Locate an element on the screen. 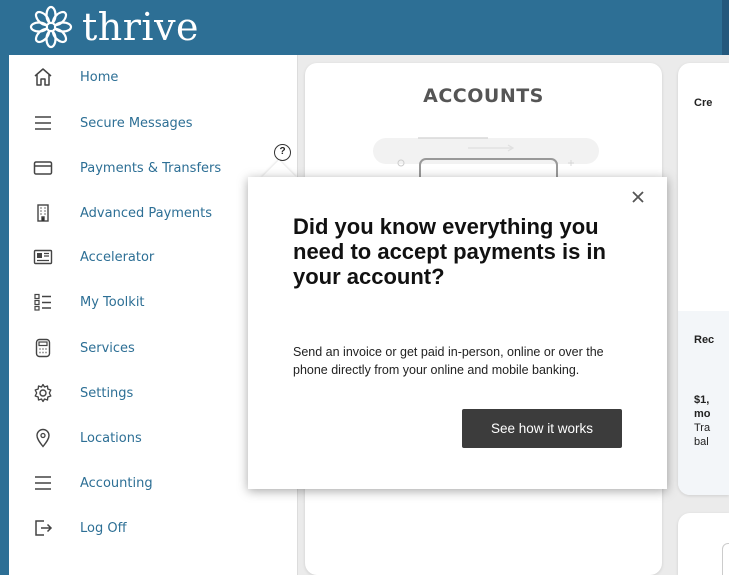 The image size is (729, 575). desc-line2-truncated: bal is located at coordinates (701, 442).